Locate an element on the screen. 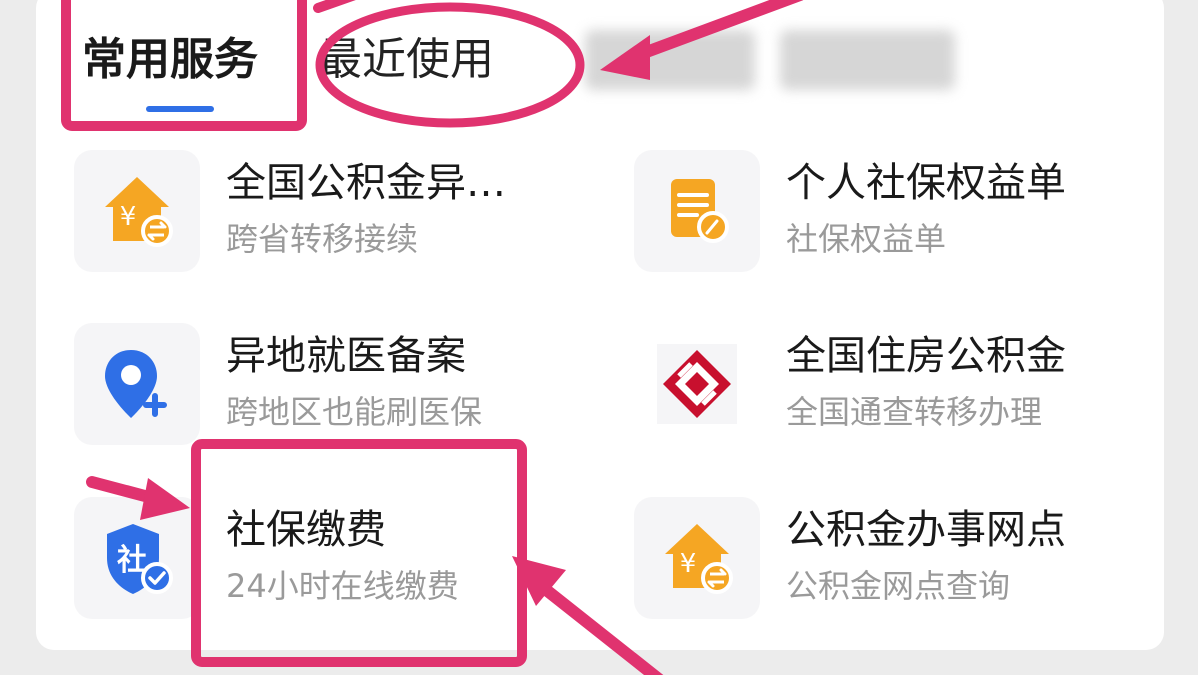 The image size is (1198, 675). service-subtitle: 全国通查转移办理 is located at coordinates (914, 412).